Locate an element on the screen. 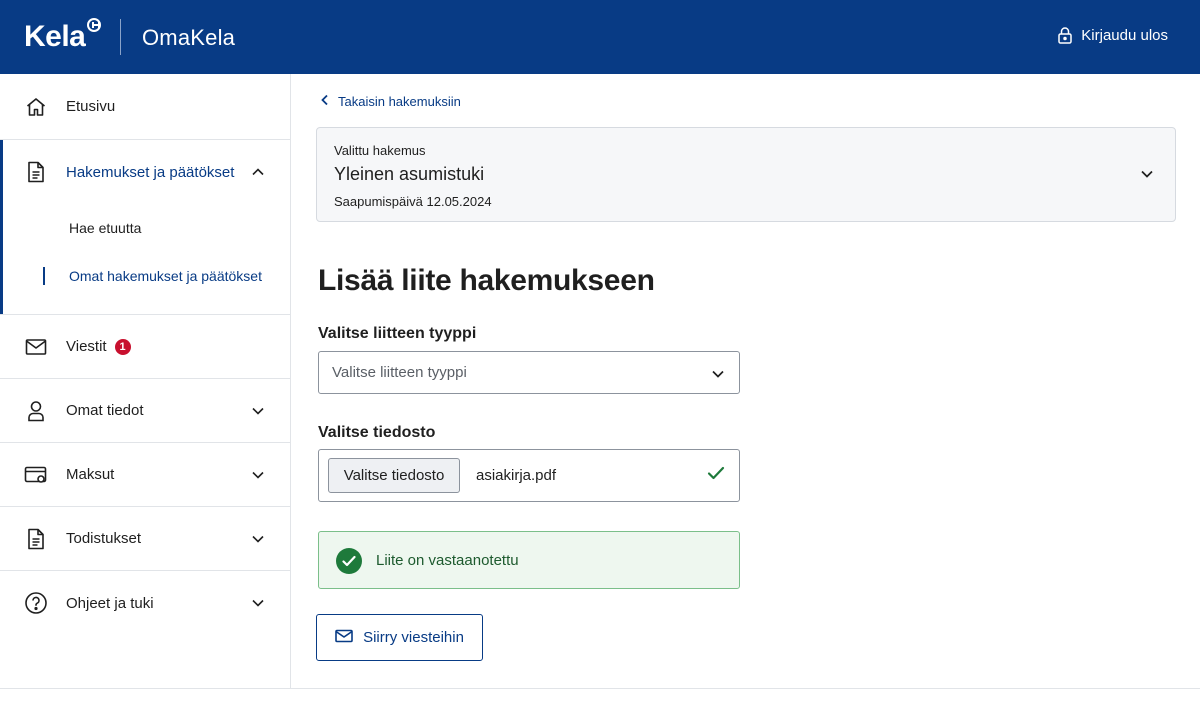 Image resolution: width=1200 pixels, height=720 pixels. choose-file-button: Valitse tiedosto is located at coordinates (394, 475).